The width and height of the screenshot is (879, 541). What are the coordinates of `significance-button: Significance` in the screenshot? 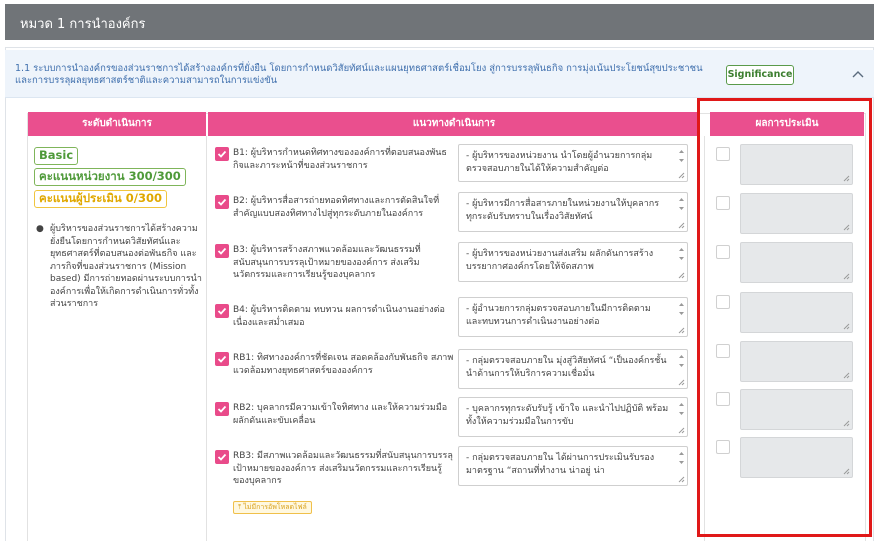 It's located at (760, 75).